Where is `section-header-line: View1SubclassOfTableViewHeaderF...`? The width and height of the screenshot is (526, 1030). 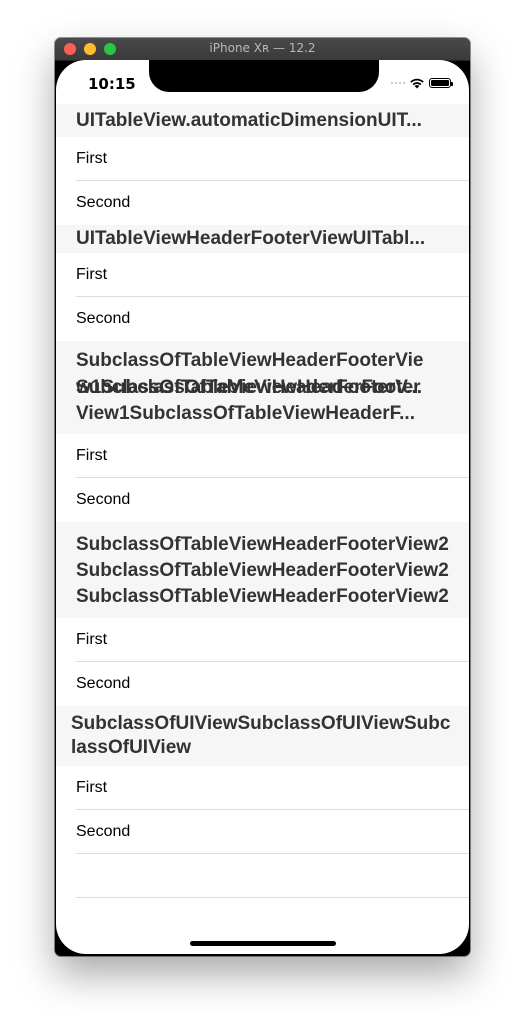 section-header-line: View1SubclassOfTableViewHeaderF... is located at coordinates (245, 413).